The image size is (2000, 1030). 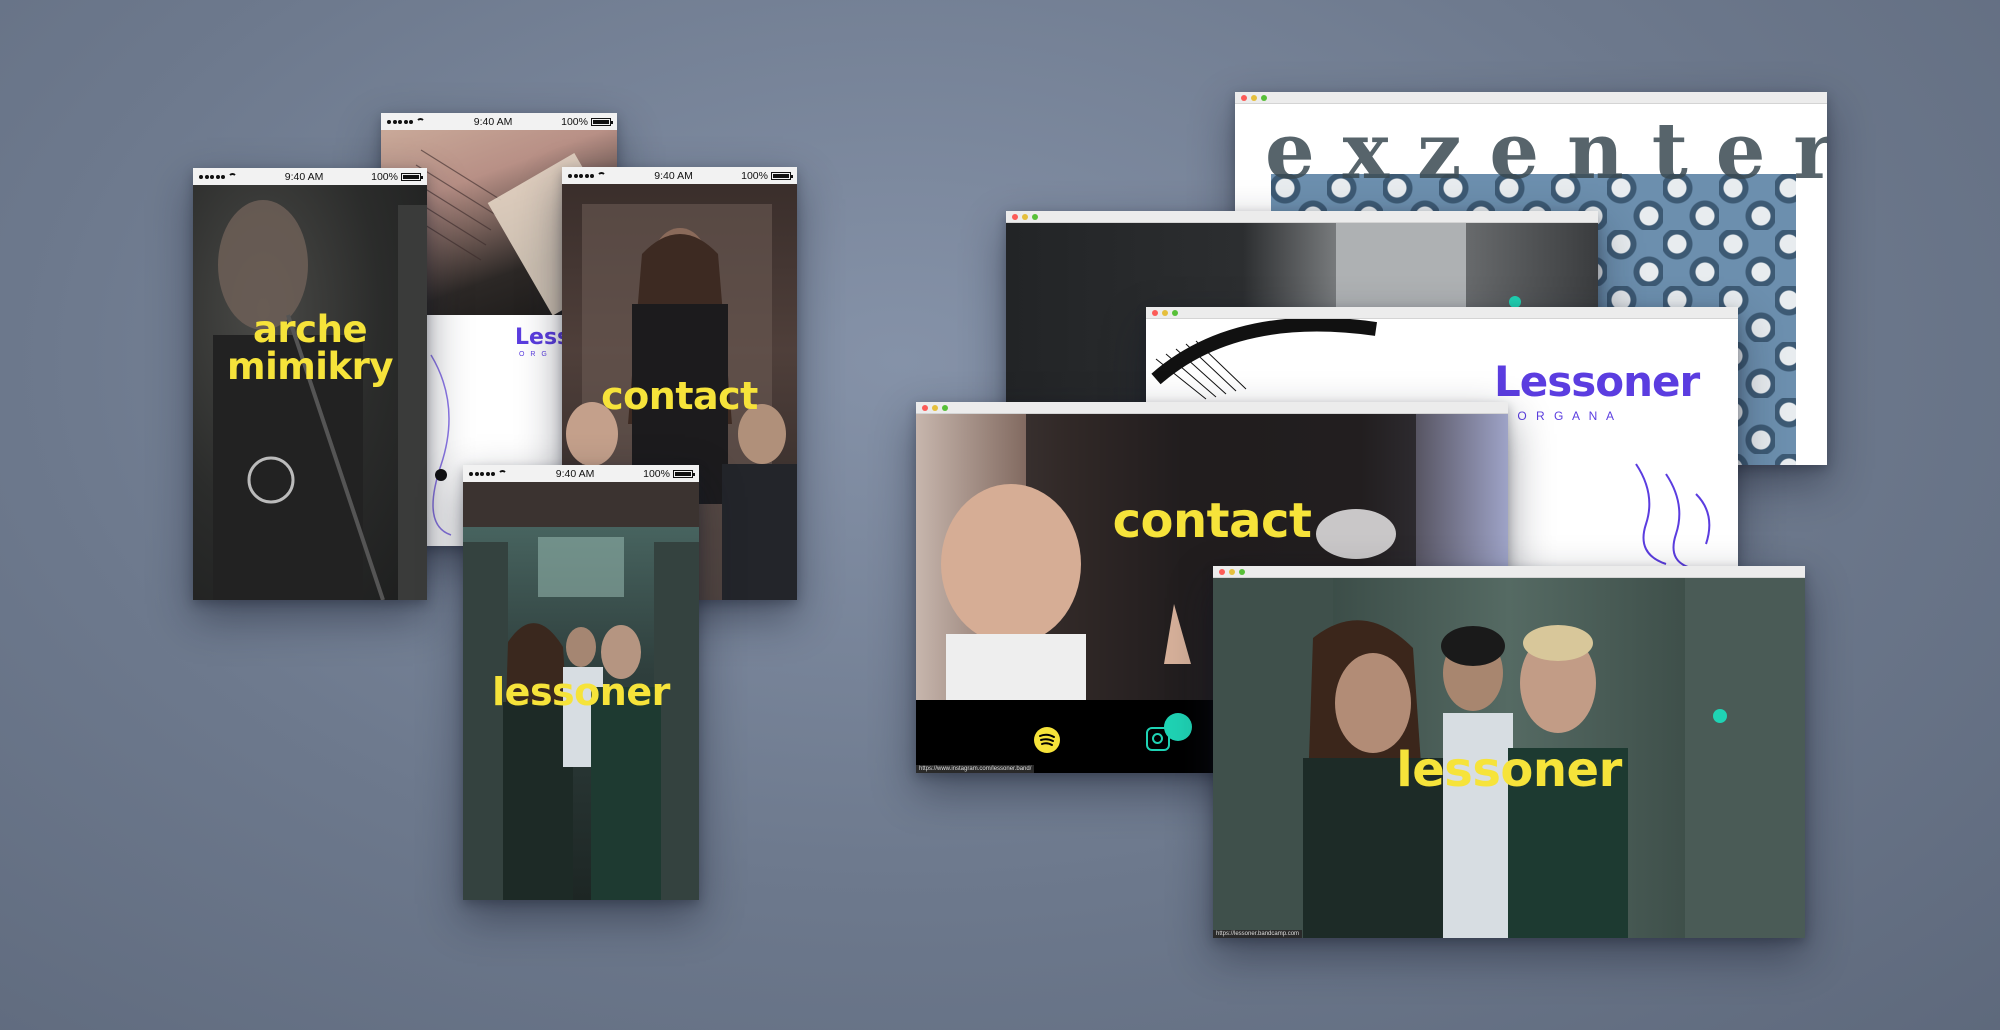 I want to click on teal-dot, so click(x=1720, y=716).